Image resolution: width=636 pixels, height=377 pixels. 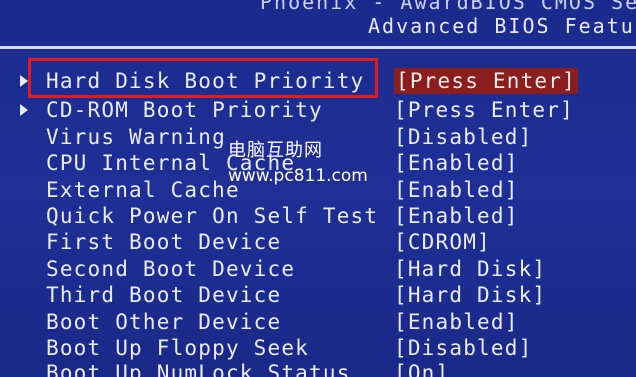 I want to click on setting-label: Second Boot Device, so click(x=171, y=269).